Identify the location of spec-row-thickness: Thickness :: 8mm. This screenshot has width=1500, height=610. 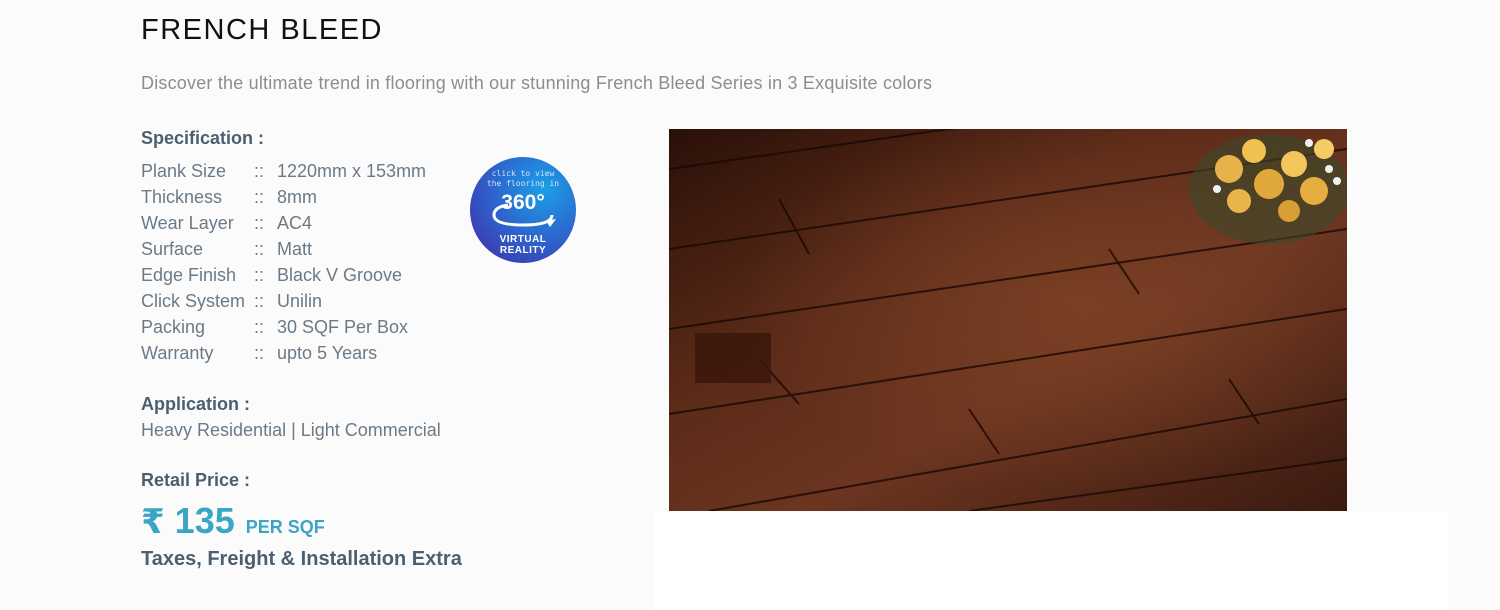
(306, 197).